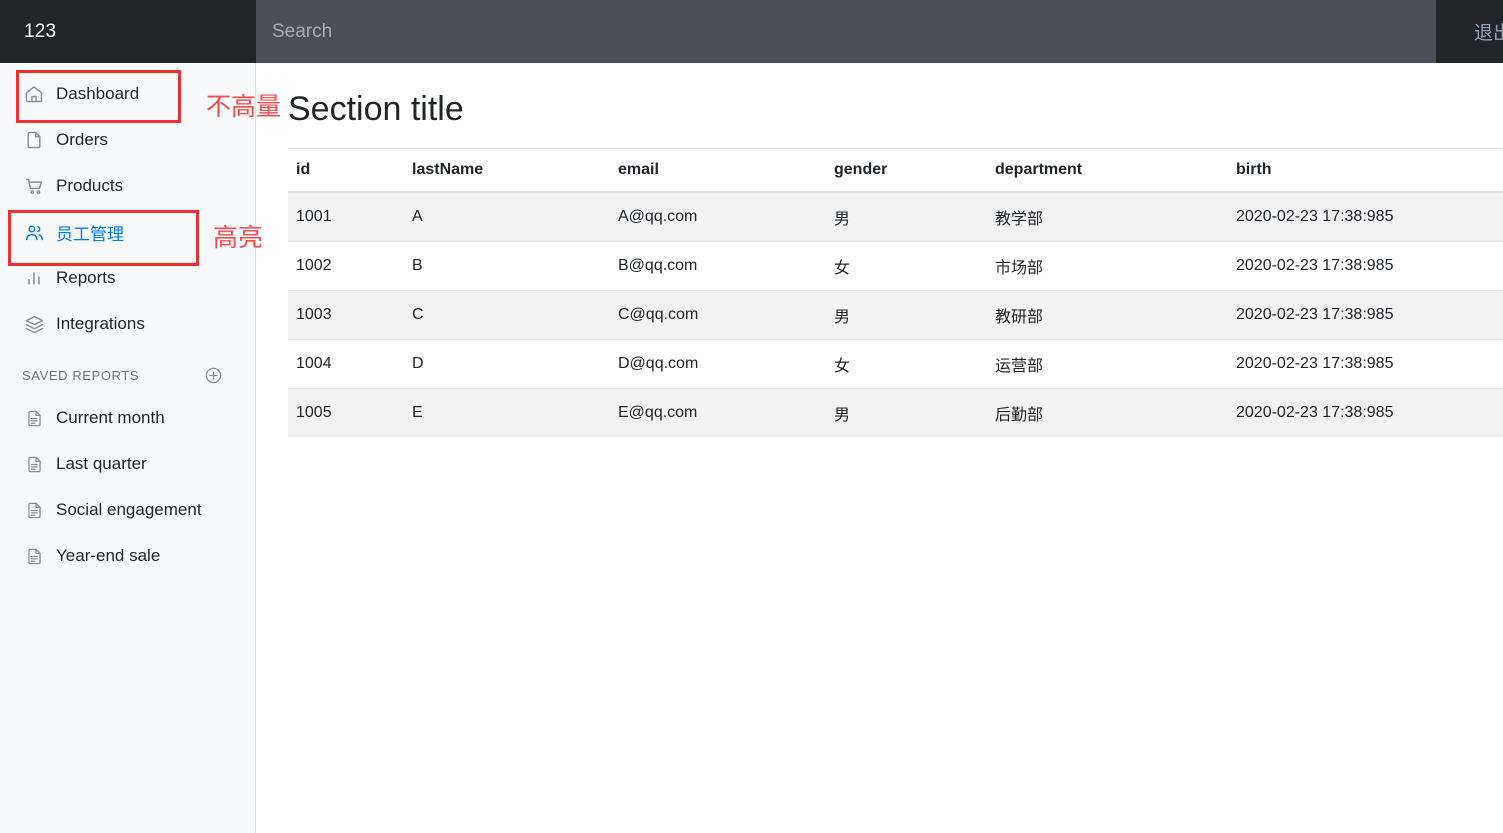 Image resolution: width=1503 pixels, height=833 pixels. Describe the element at coordinates (1469, 31) in the screenshot. I see `navbar-right-section: 退出登` at that location.